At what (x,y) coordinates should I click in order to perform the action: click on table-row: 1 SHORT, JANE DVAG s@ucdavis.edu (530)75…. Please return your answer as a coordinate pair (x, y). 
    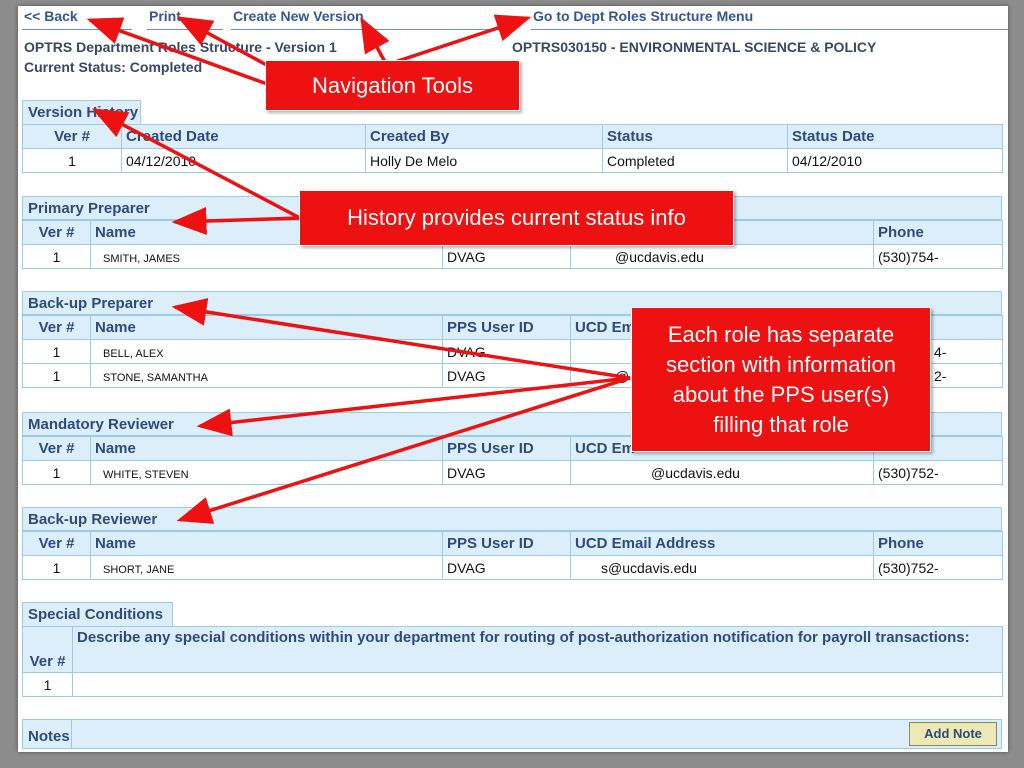
    Looking at the image, I should click on (512, 567).